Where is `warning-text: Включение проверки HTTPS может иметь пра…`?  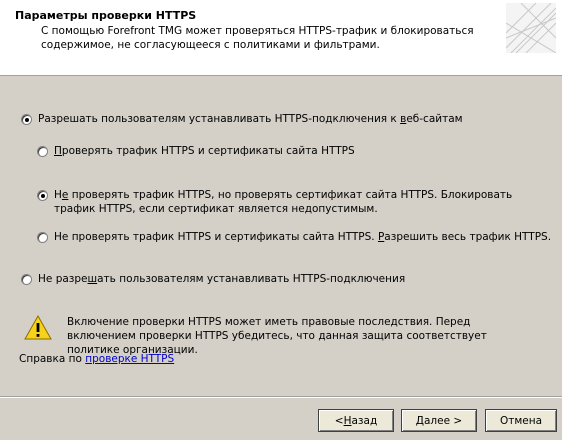
warning-text: Включение проверки HTTPS может иметь пра… is located at coordinates (277, 336).